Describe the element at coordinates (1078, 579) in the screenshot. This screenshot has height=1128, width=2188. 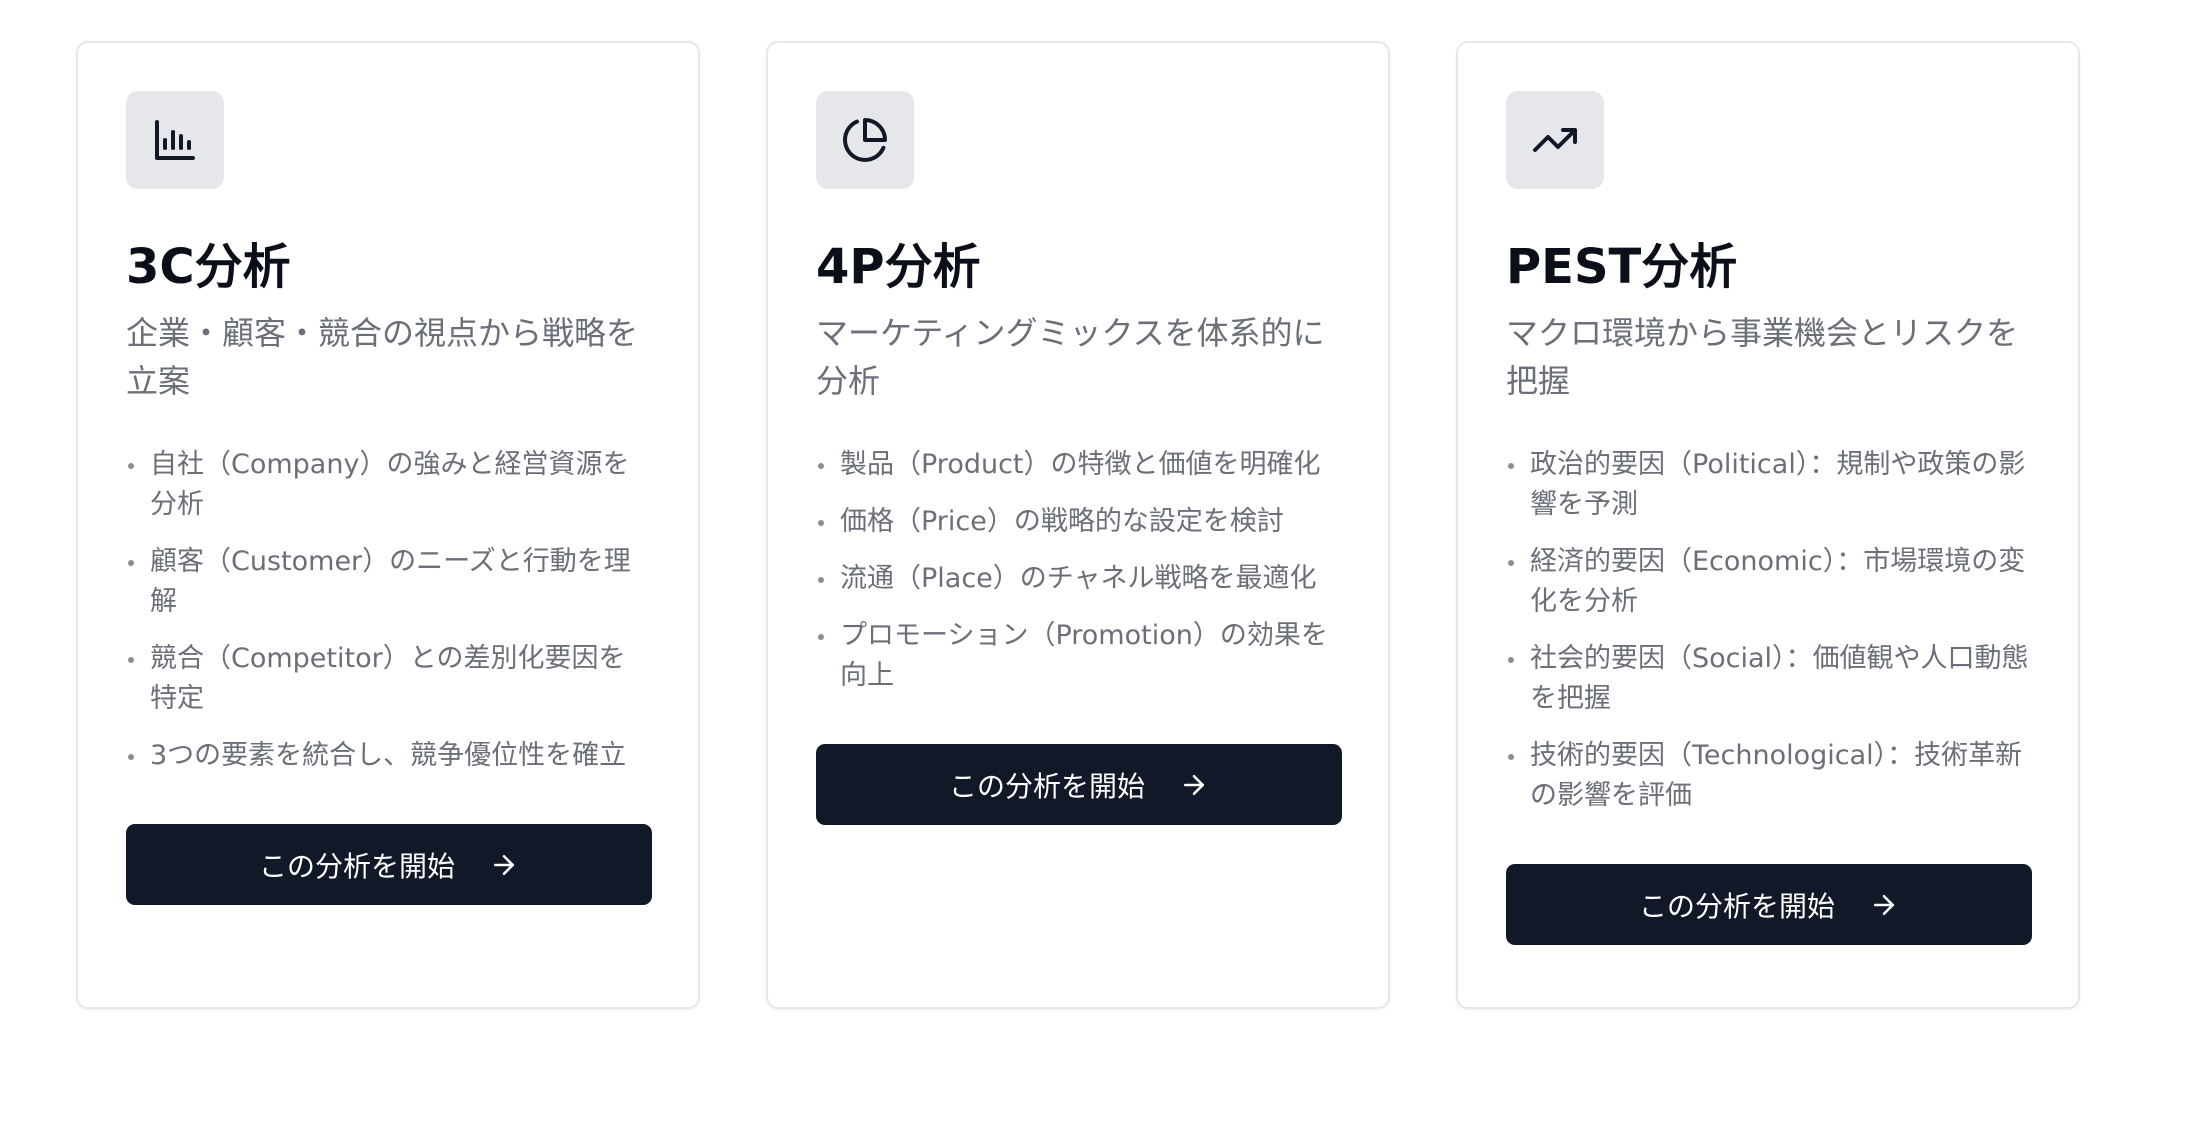
I see `list-item: 流通（Place）のチャネル戦略を最適化` at that location.